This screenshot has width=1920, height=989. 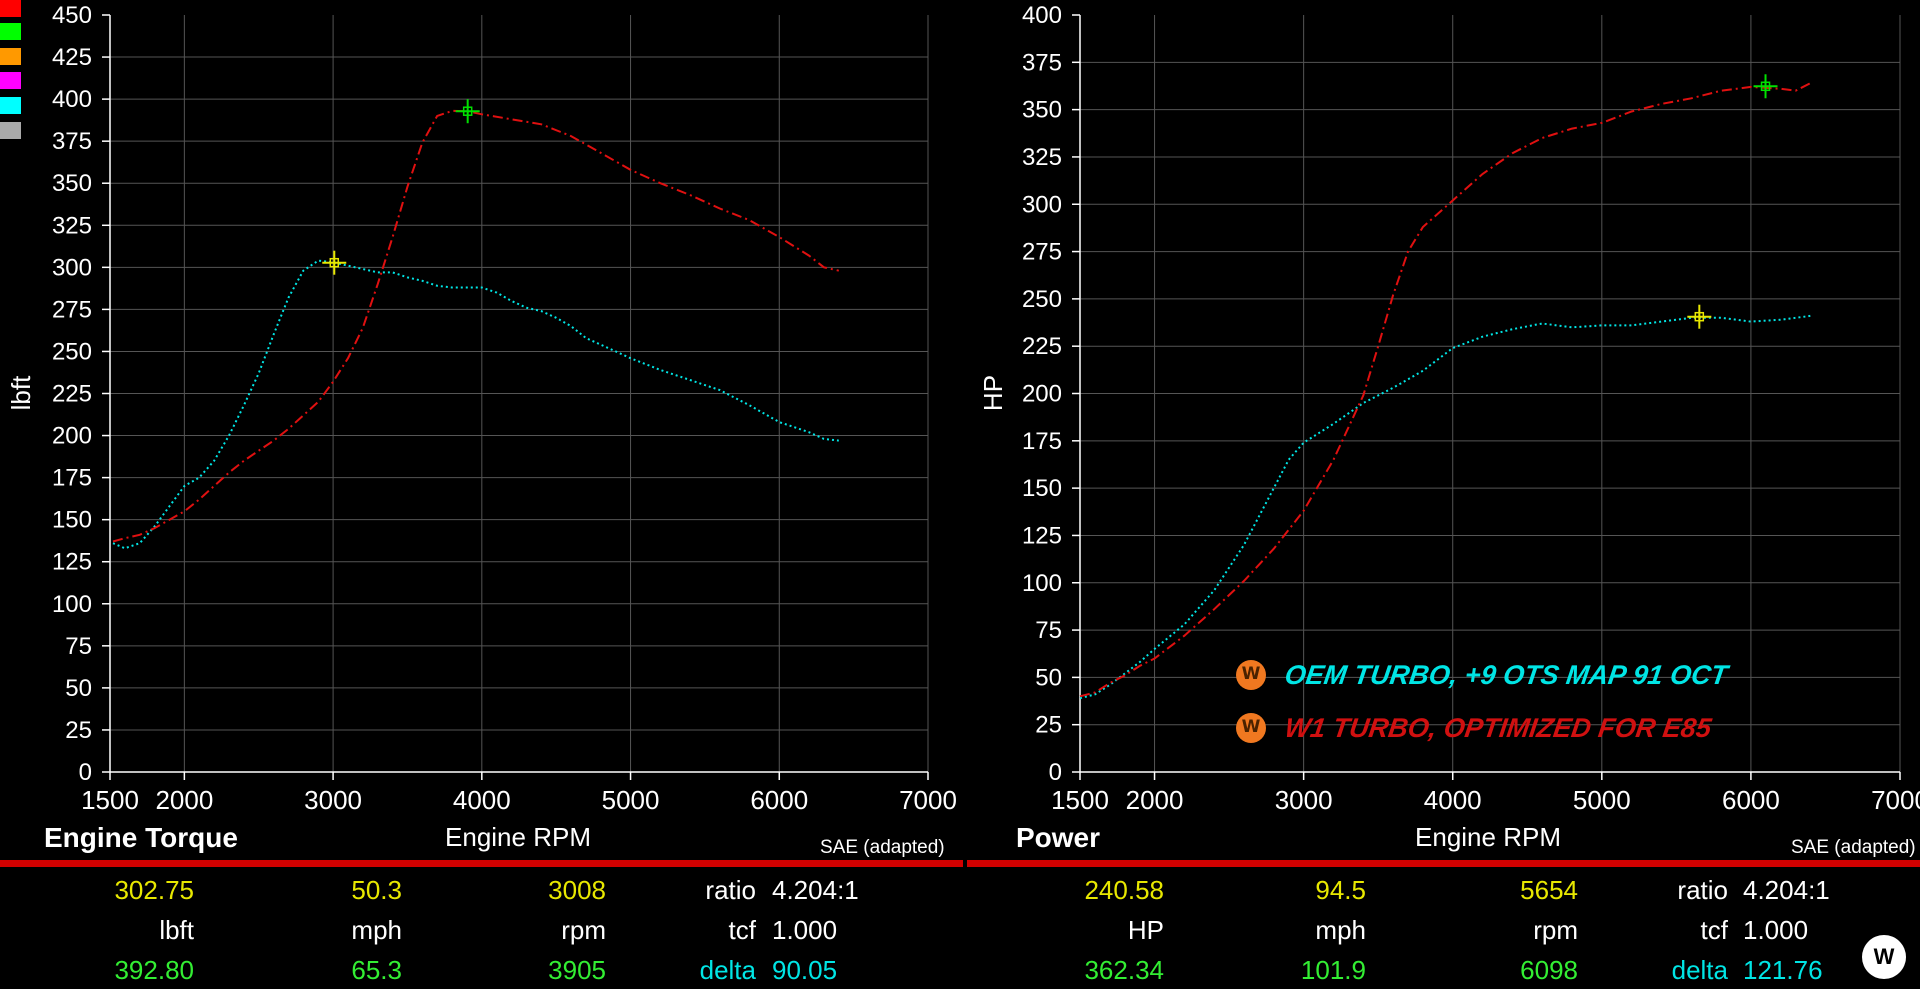 What do you see at coordinates (1145, 930) in the screenshot?
I see `power-unit: HP` at bounding box center [1145, 930].